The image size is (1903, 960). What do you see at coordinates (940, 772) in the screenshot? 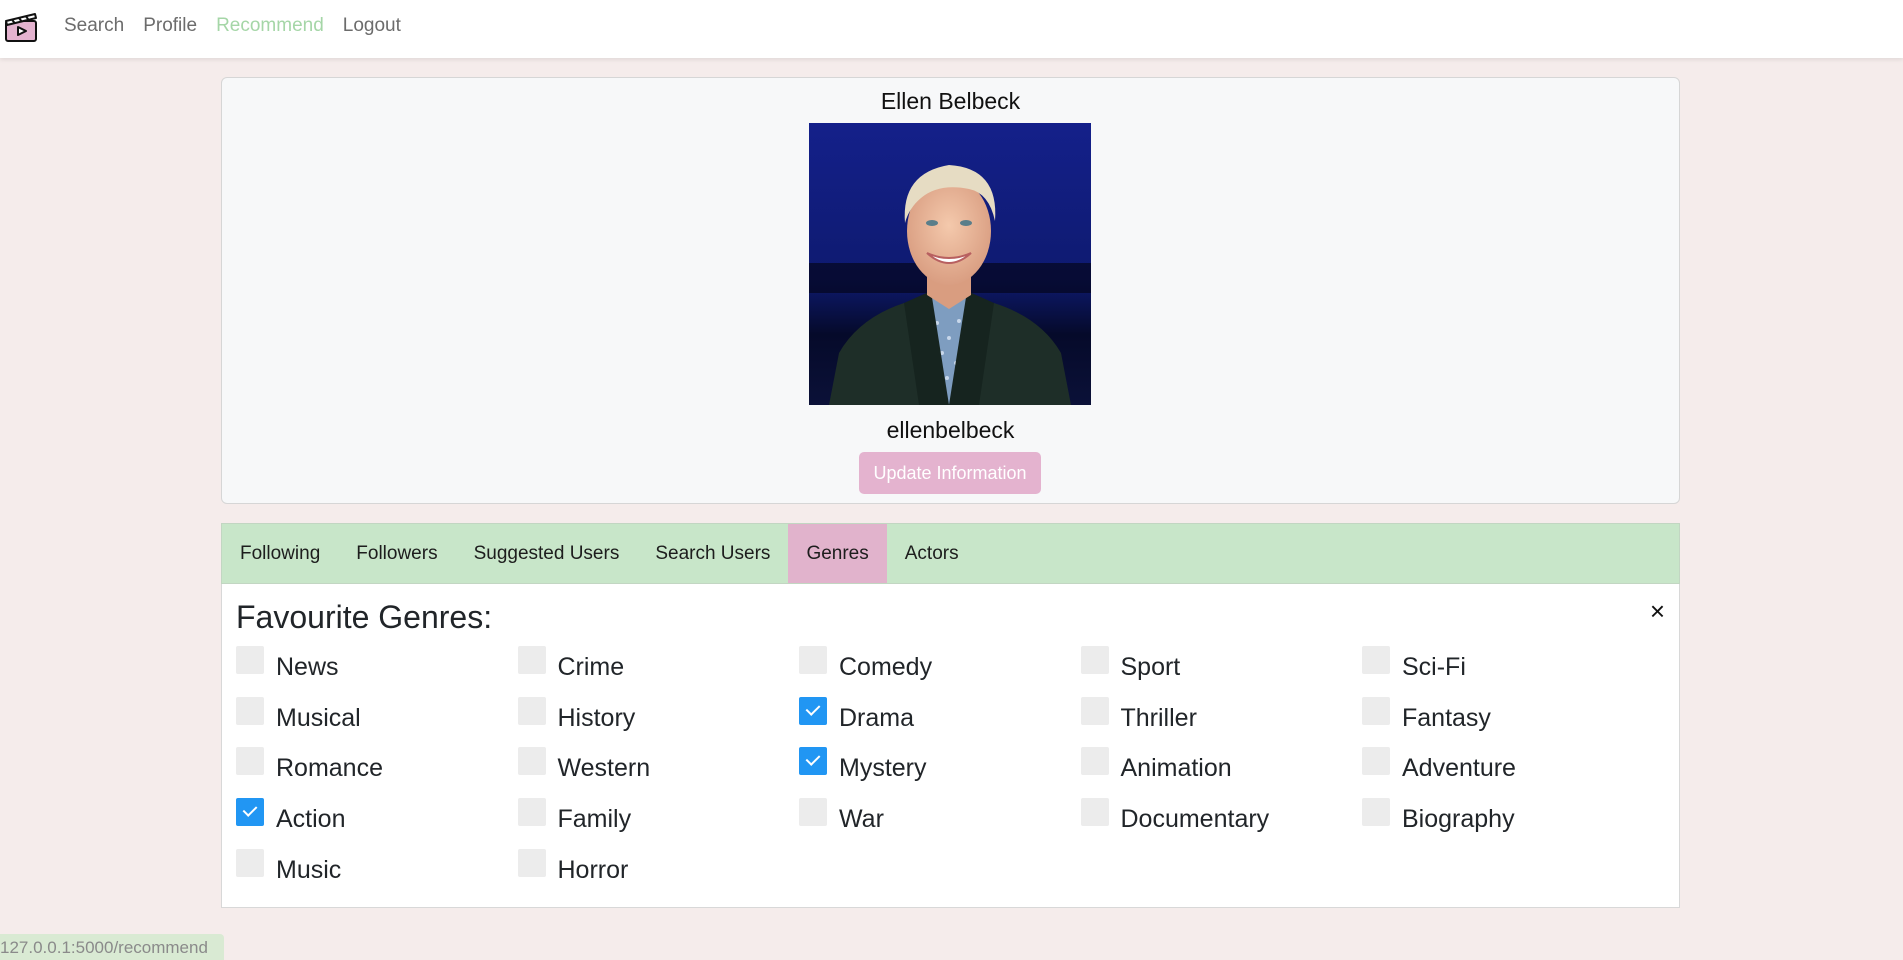
I see `genre-item: Mystery` at bounding box center [940, 772].